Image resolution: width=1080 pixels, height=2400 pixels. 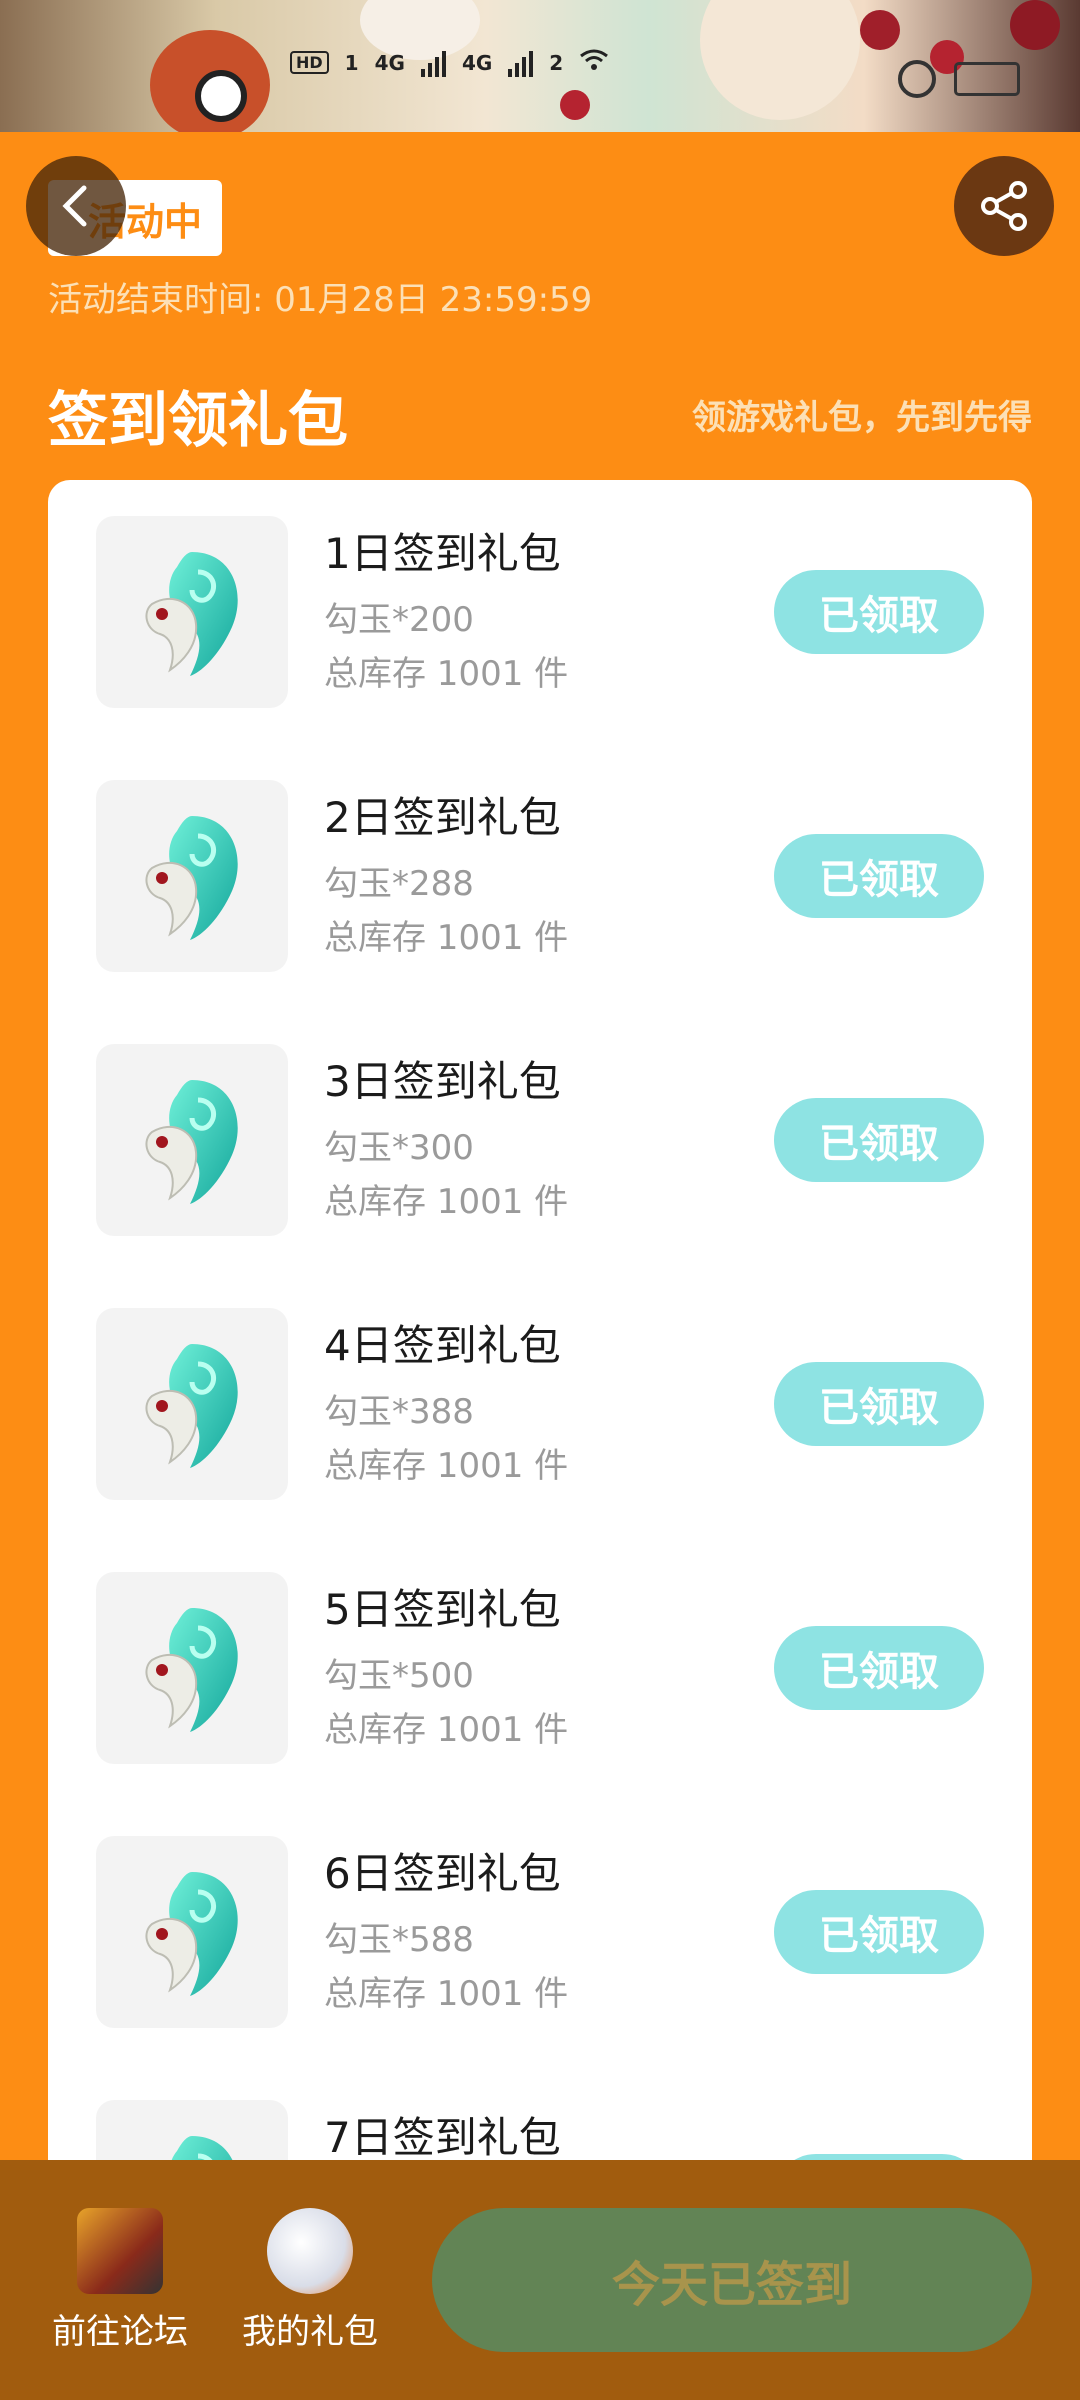 I want to click on share-icon, so click(x=1004, y=206).